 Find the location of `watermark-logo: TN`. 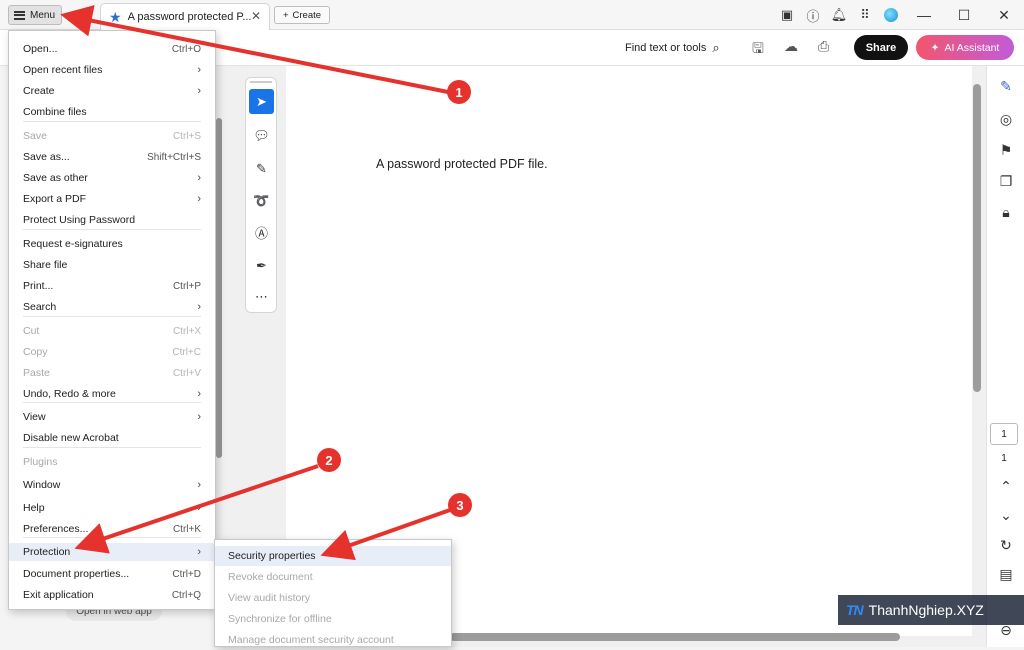

watermark-logo: TN is located at coordinates (855, 610).